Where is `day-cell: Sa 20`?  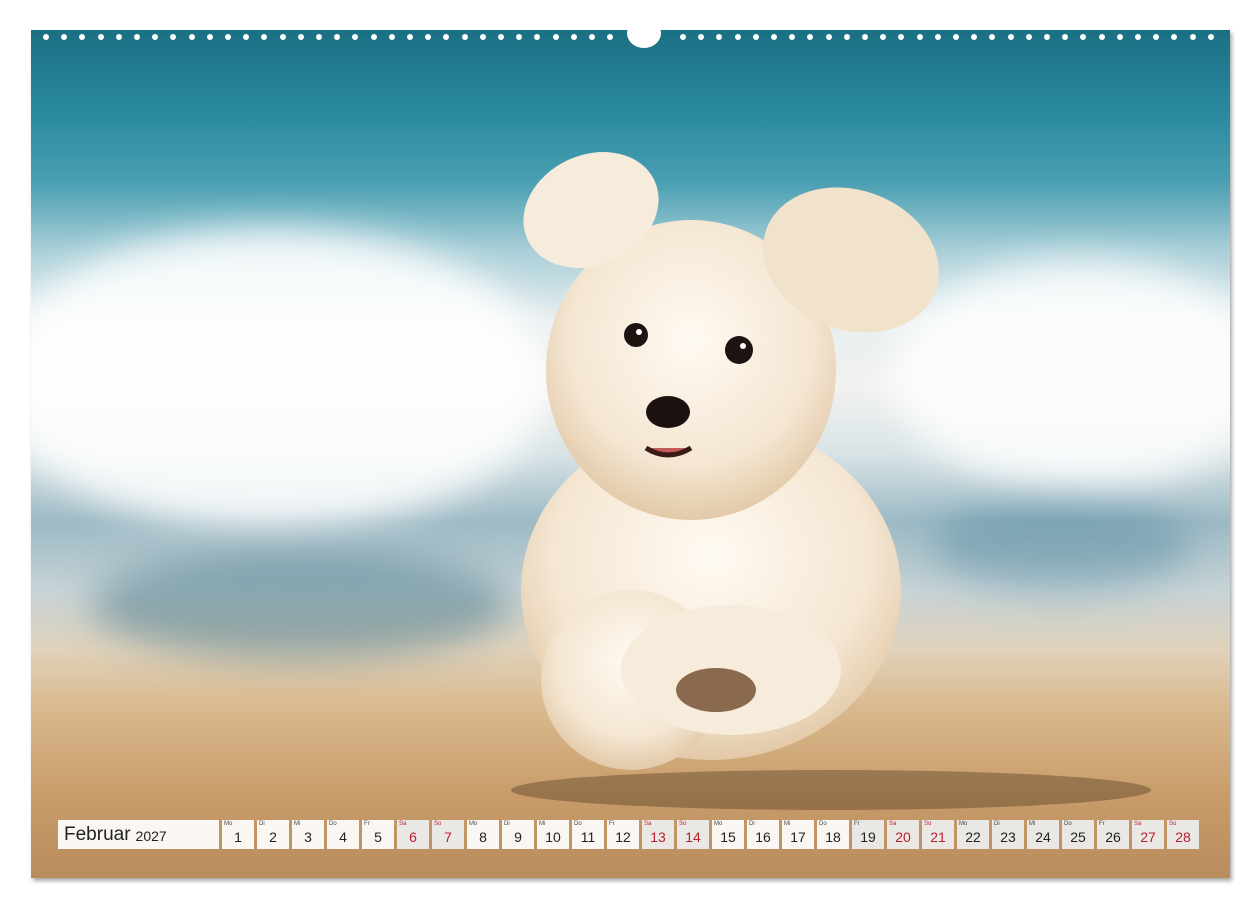
day-cell: Sa 20 is located at coordinates (903, 834).